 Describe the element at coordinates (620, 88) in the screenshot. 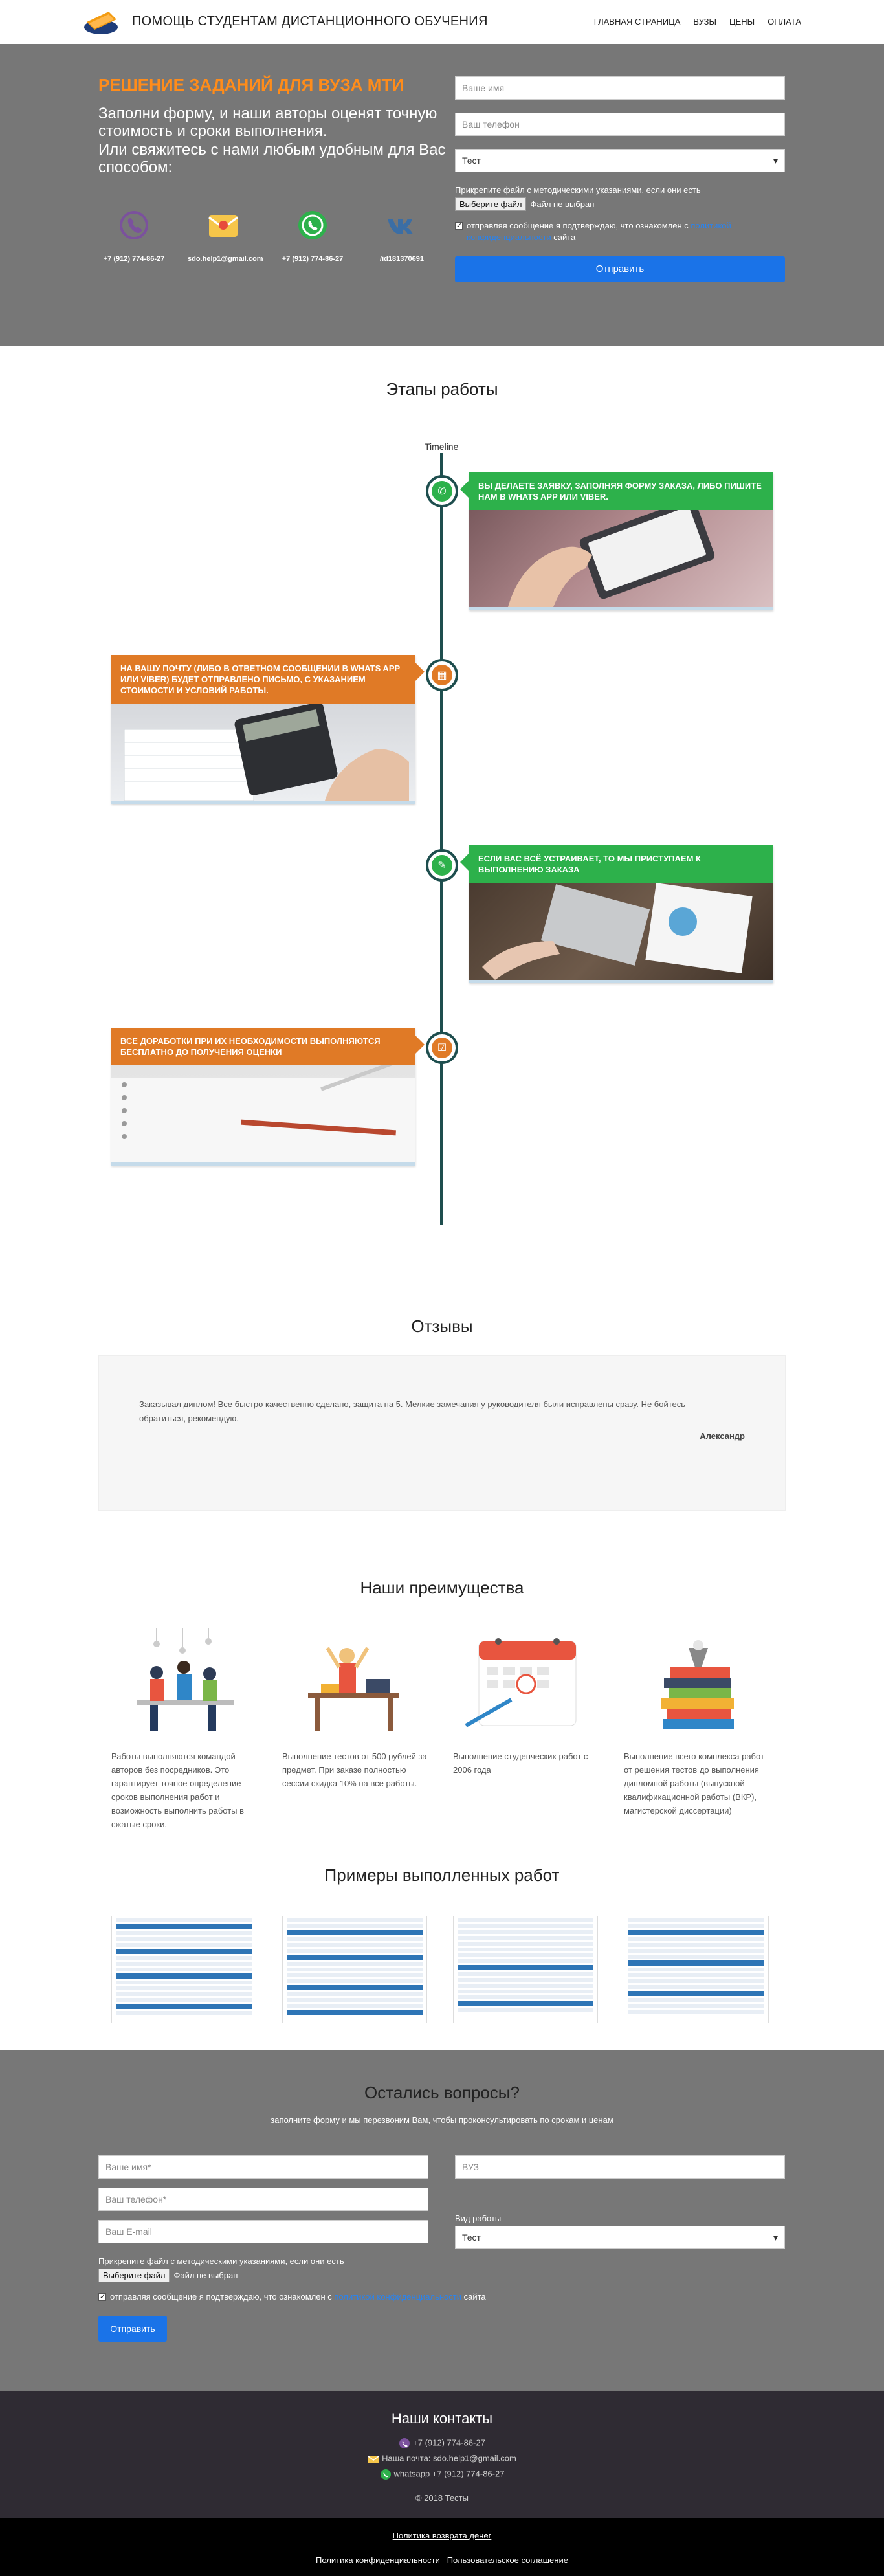

I see `name-input: Ваше имя` at that location.